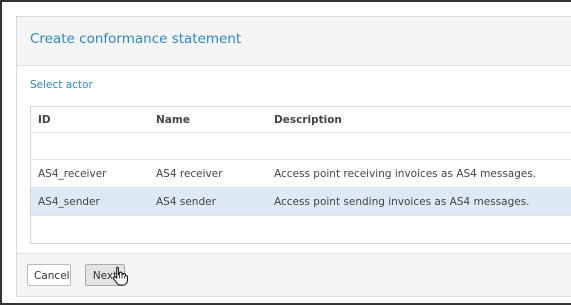  What do you see at coordinates (49, 275) in the screenshot?
I see `cancel-button: Cancel` at bounding box center [49, 275].